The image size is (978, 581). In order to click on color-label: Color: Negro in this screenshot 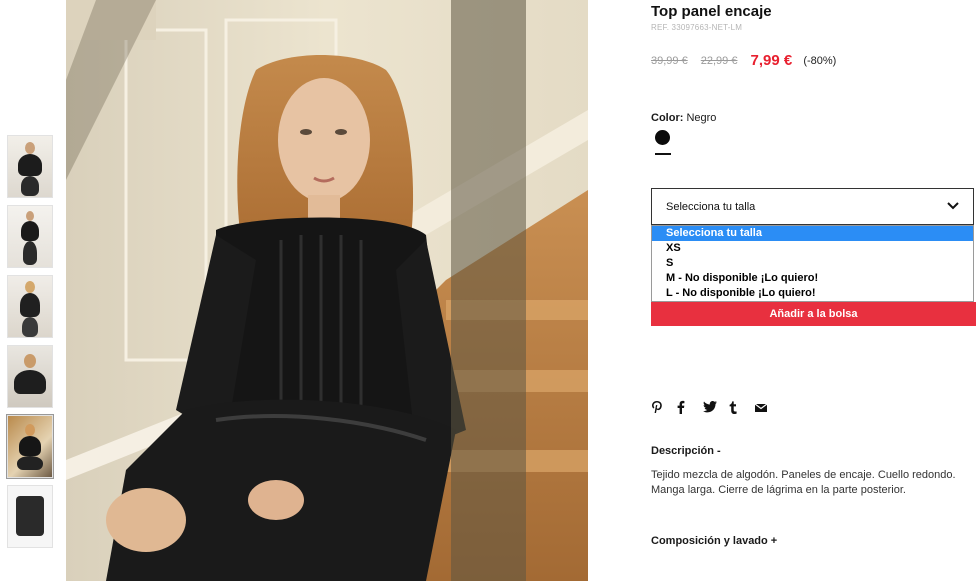, I will do `click(683, 118)`.